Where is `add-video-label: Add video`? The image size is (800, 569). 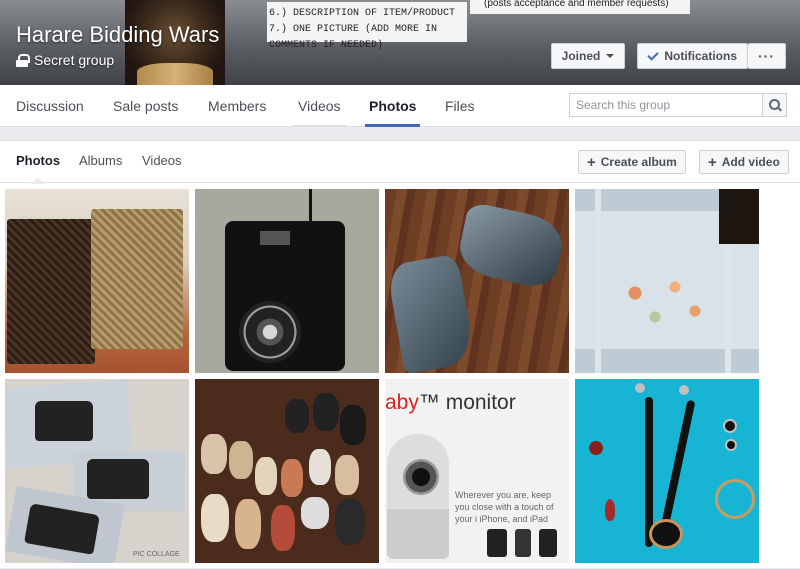 add-video-label: Add video is located at coordinates (750, 162).